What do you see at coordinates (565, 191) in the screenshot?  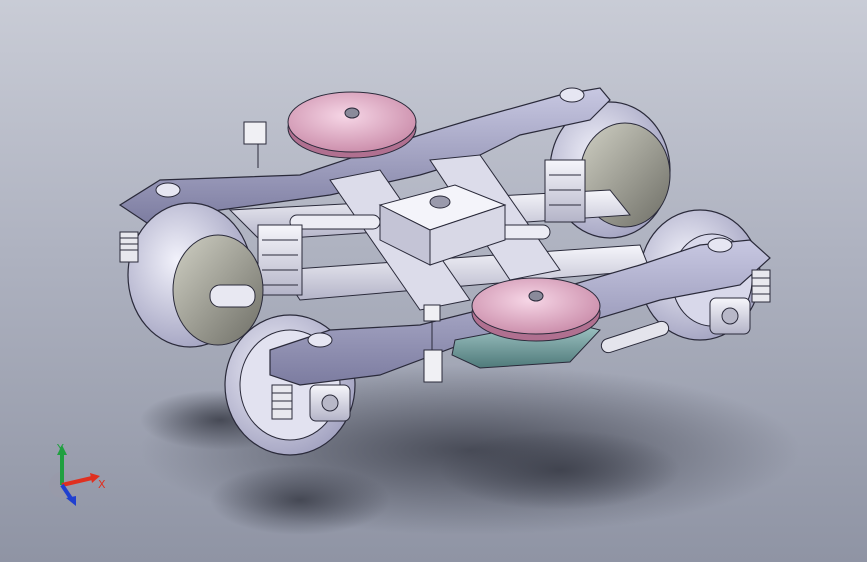 I see `brake-unit-right` at bounding box center [565, 191].